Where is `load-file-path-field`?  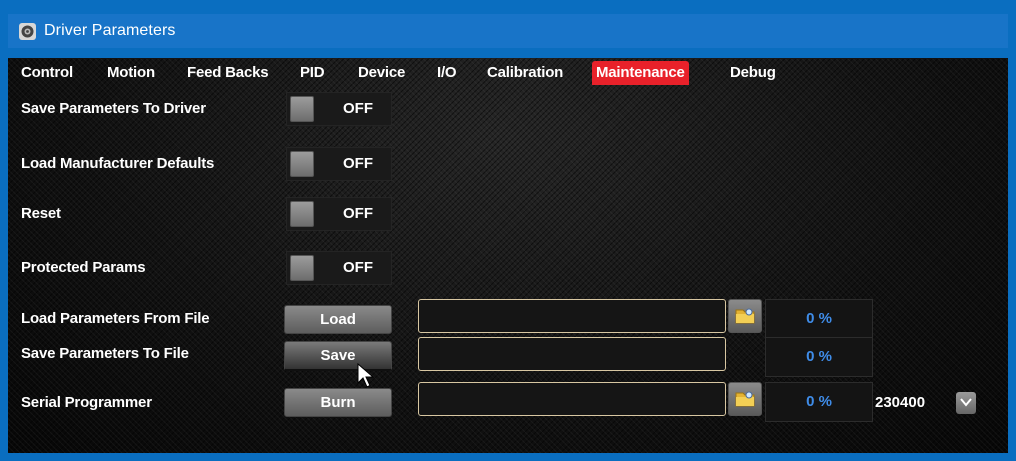
load-file-path-field is located at coordinates (572, 316).